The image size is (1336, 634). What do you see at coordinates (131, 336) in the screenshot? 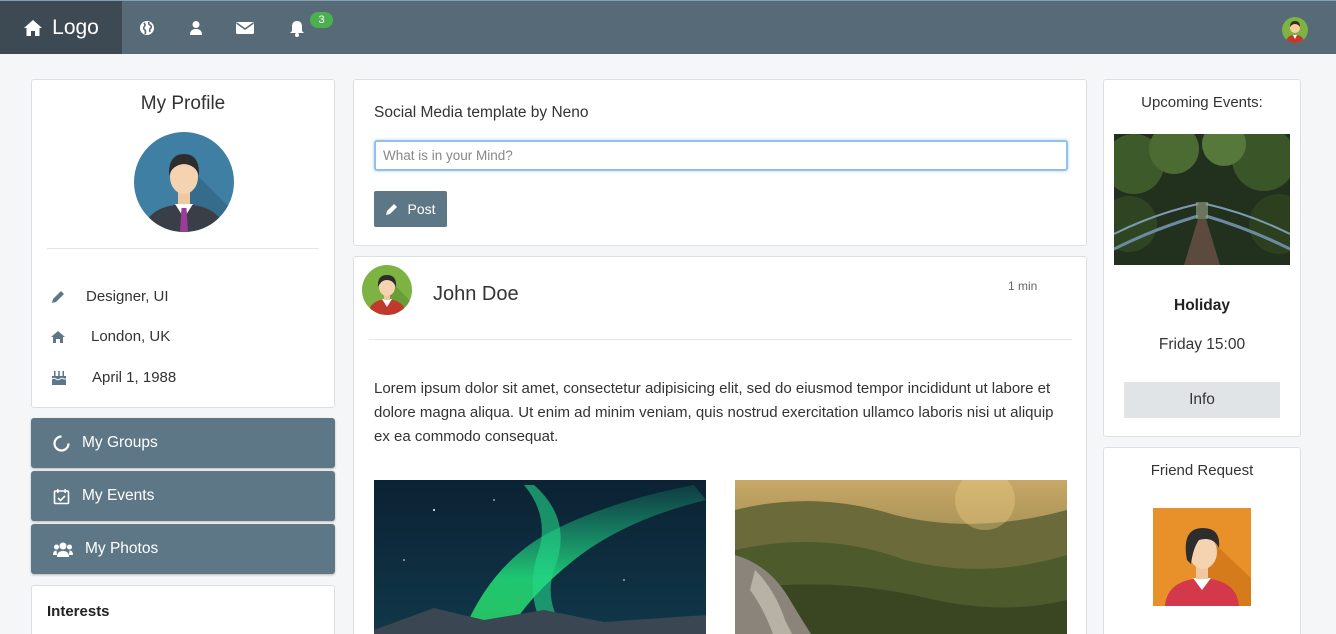
I see `location-text: London, UK` at bounding box center [131, 336].